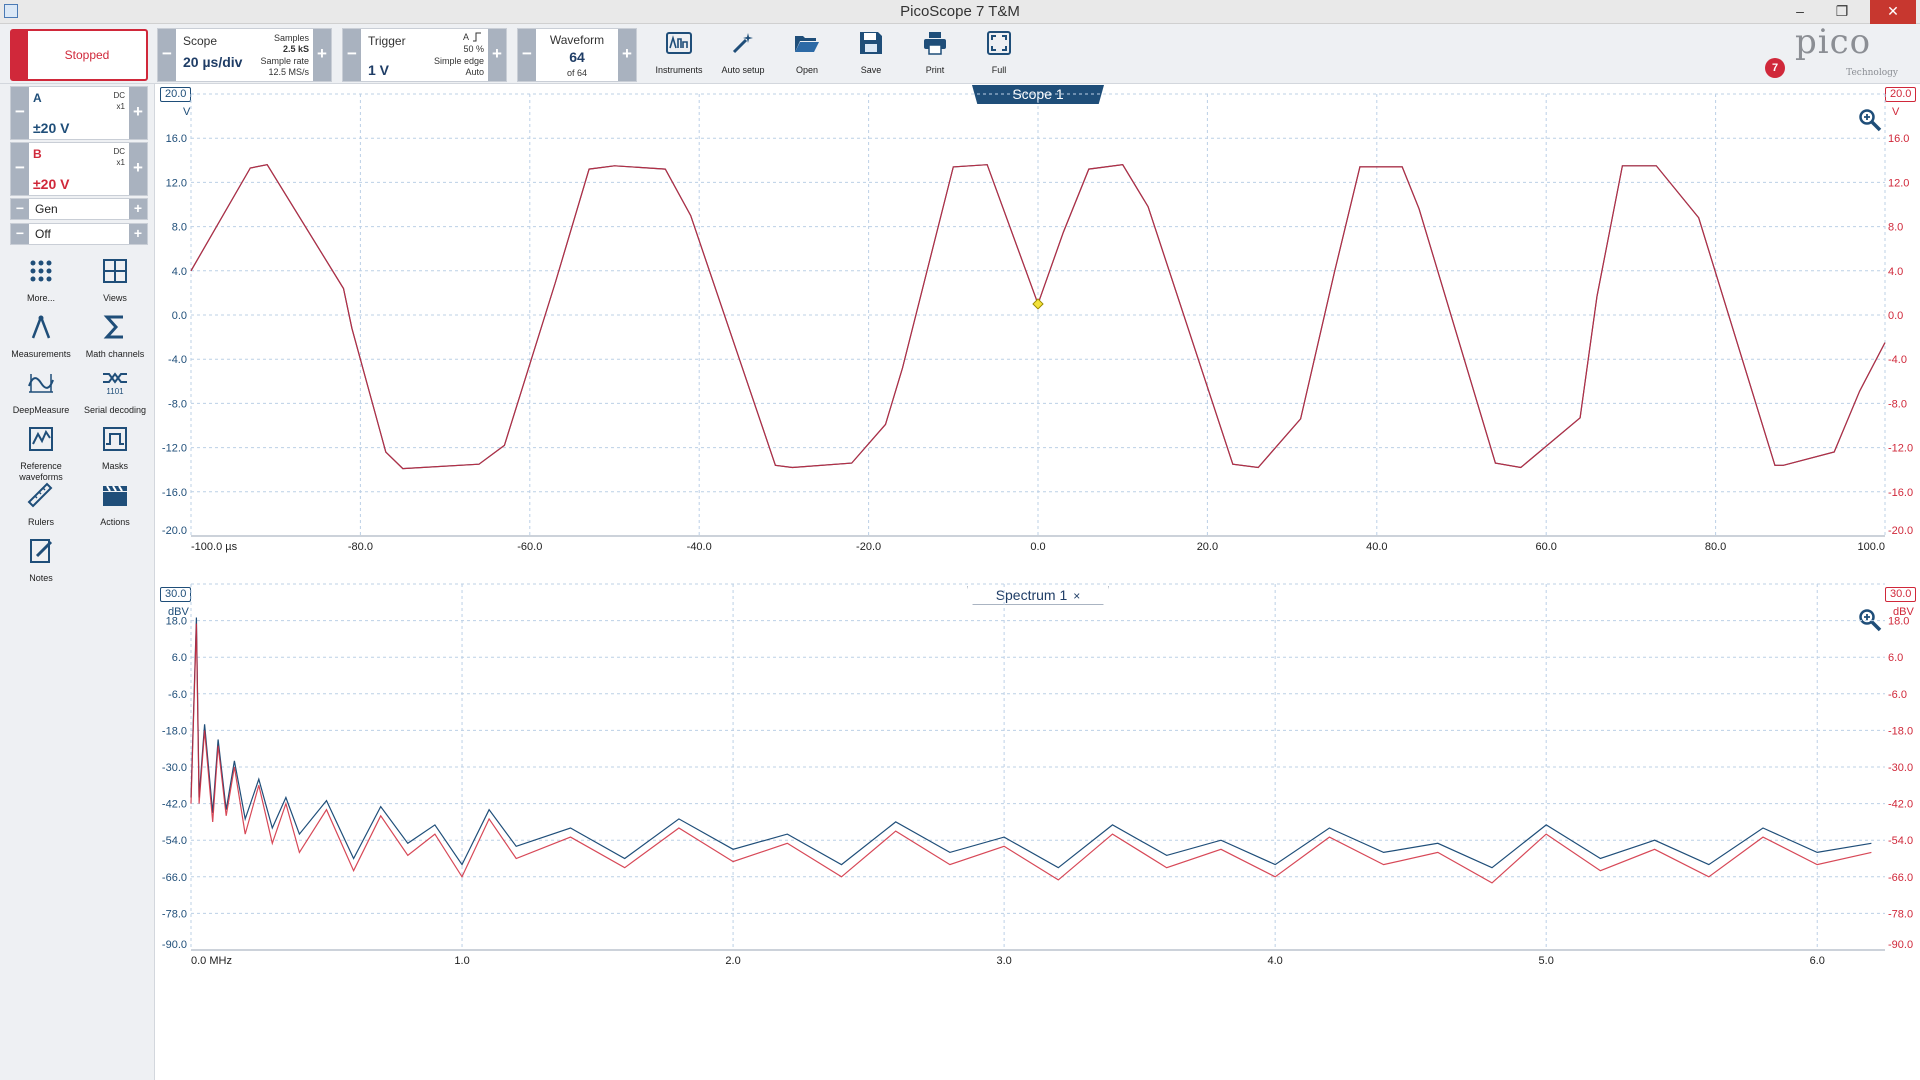  I want to click on x-tick-label: 60.0, so click(1545, 547).